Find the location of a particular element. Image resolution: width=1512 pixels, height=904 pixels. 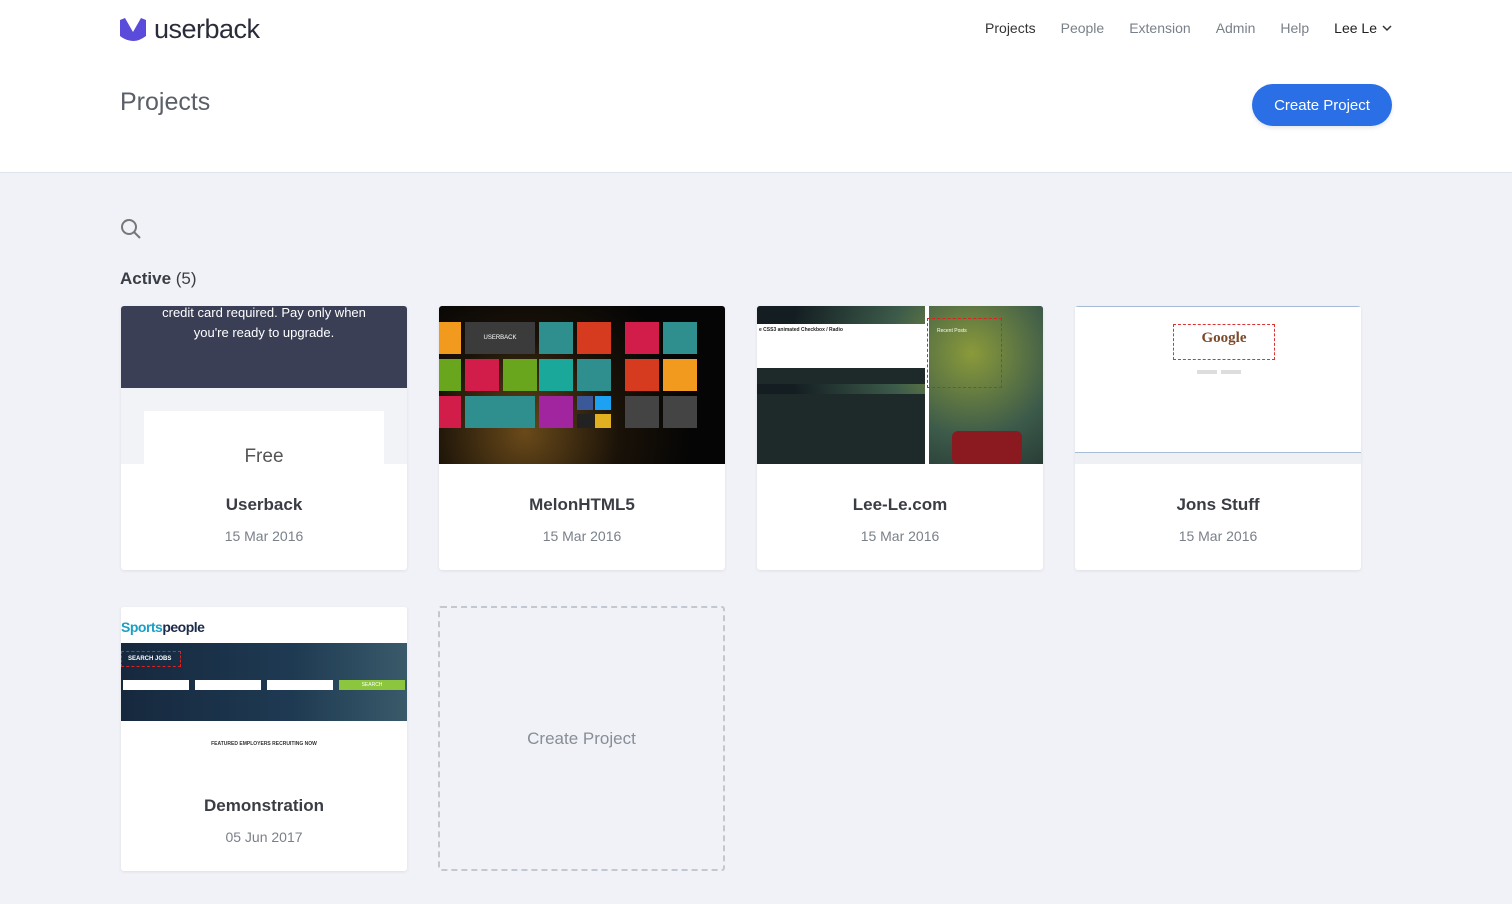

section-count: (5) is located at coordinates (186, 278).